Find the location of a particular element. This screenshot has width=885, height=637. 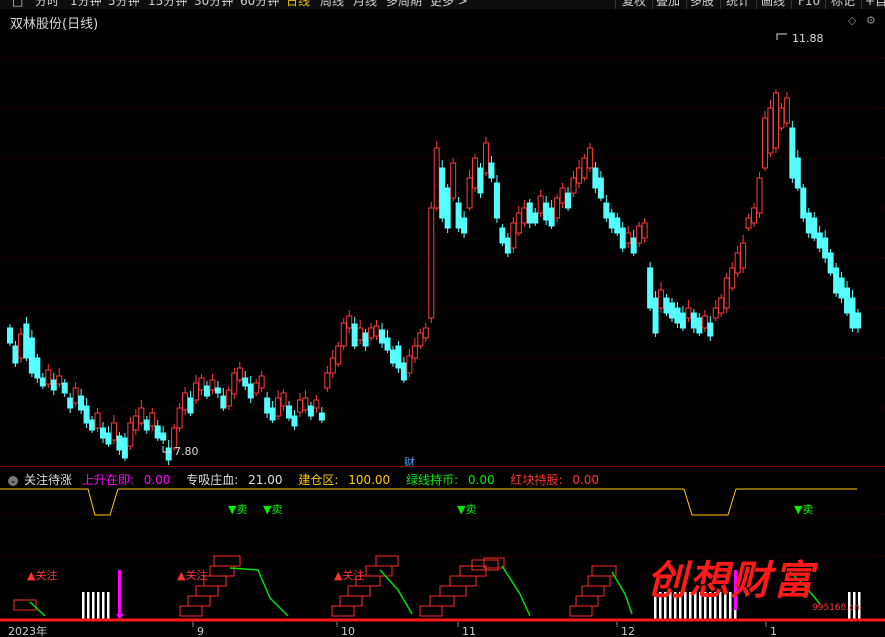

btn-draw: 画线 is located at coordinates (773, 4).